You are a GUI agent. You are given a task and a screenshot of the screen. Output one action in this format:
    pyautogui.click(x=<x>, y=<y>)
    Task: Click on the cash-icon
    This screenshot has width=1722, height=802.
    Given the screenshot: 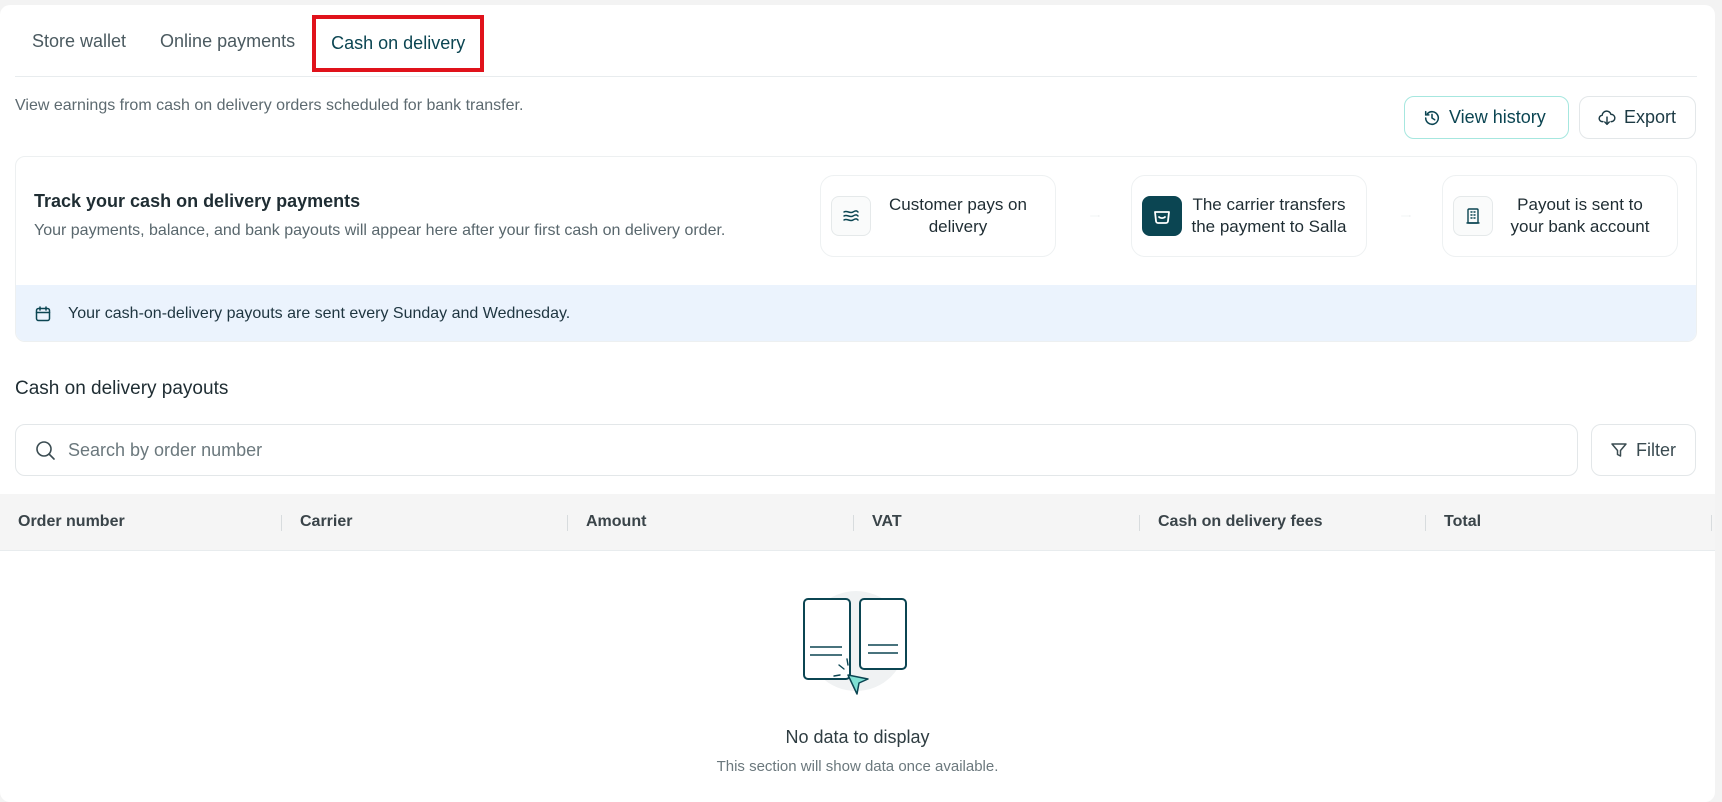 What is the action you would take?
    pyautogui.click(x=851, y=216)
    